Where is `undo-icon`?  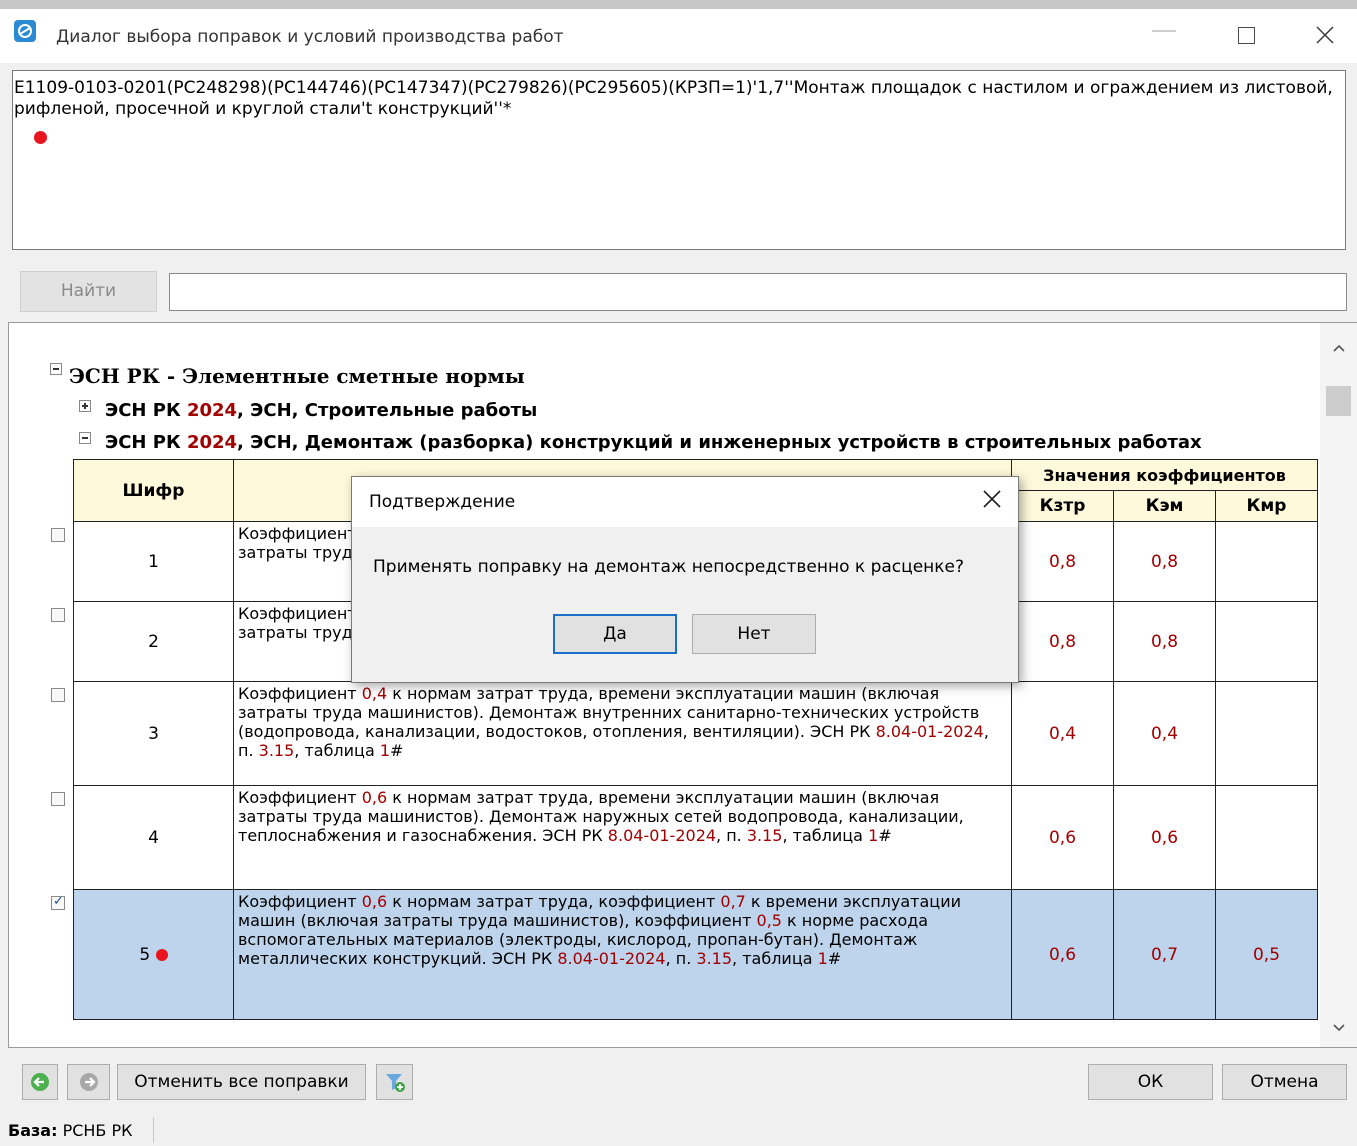 undo-icon is located at coordinates (40, 1082).